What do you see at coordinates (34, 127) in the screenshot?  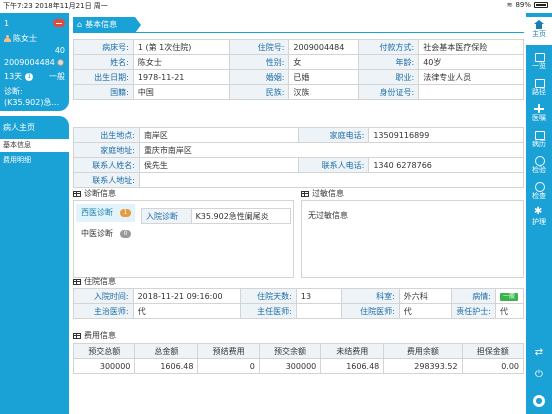 I see `nav-patient-home: 病人主页` at bounding box center [34, 127].